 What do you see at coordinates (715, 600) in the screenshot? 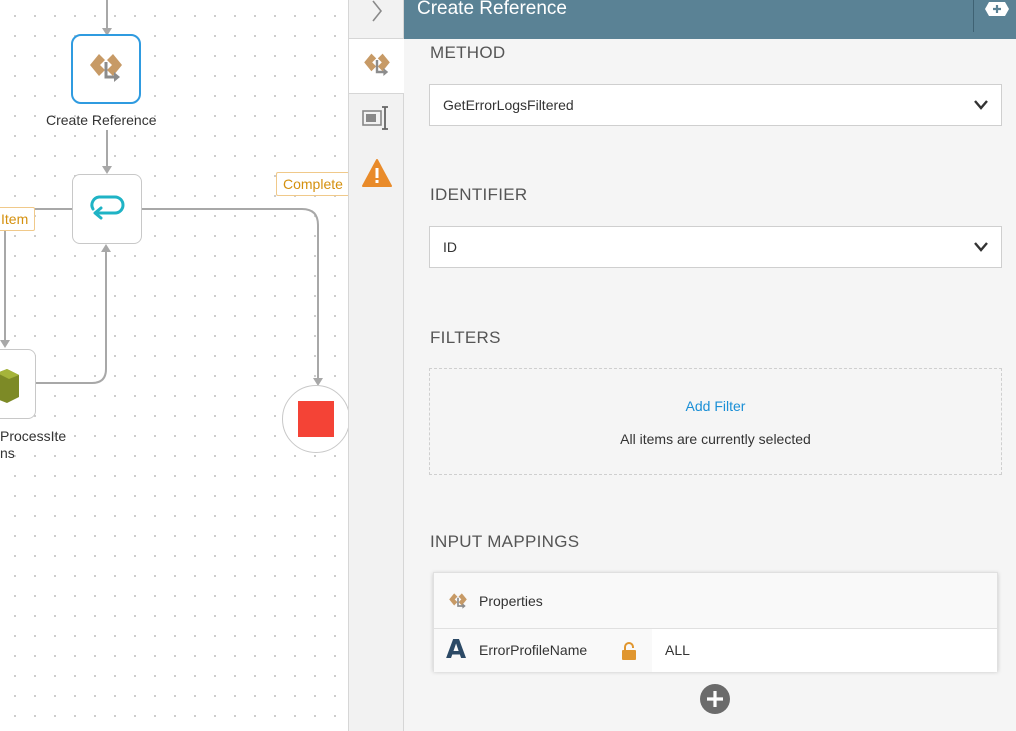
I see `mapping-group-header: Properties` at bounding box center [715, 600].